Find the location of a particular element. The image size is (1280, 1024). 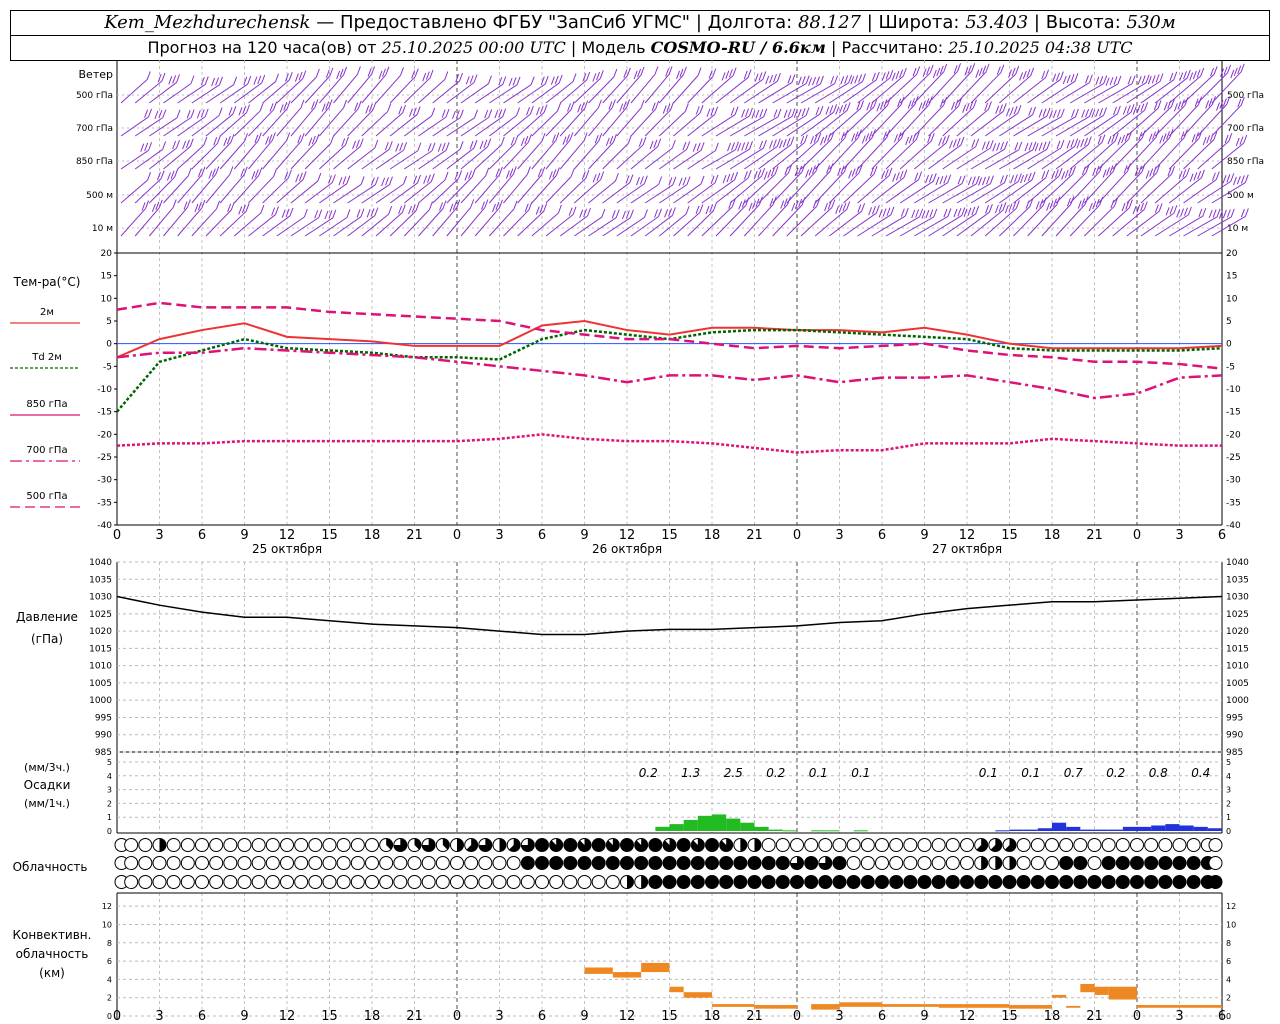

pressure-line is located at coordinates (669, 615).